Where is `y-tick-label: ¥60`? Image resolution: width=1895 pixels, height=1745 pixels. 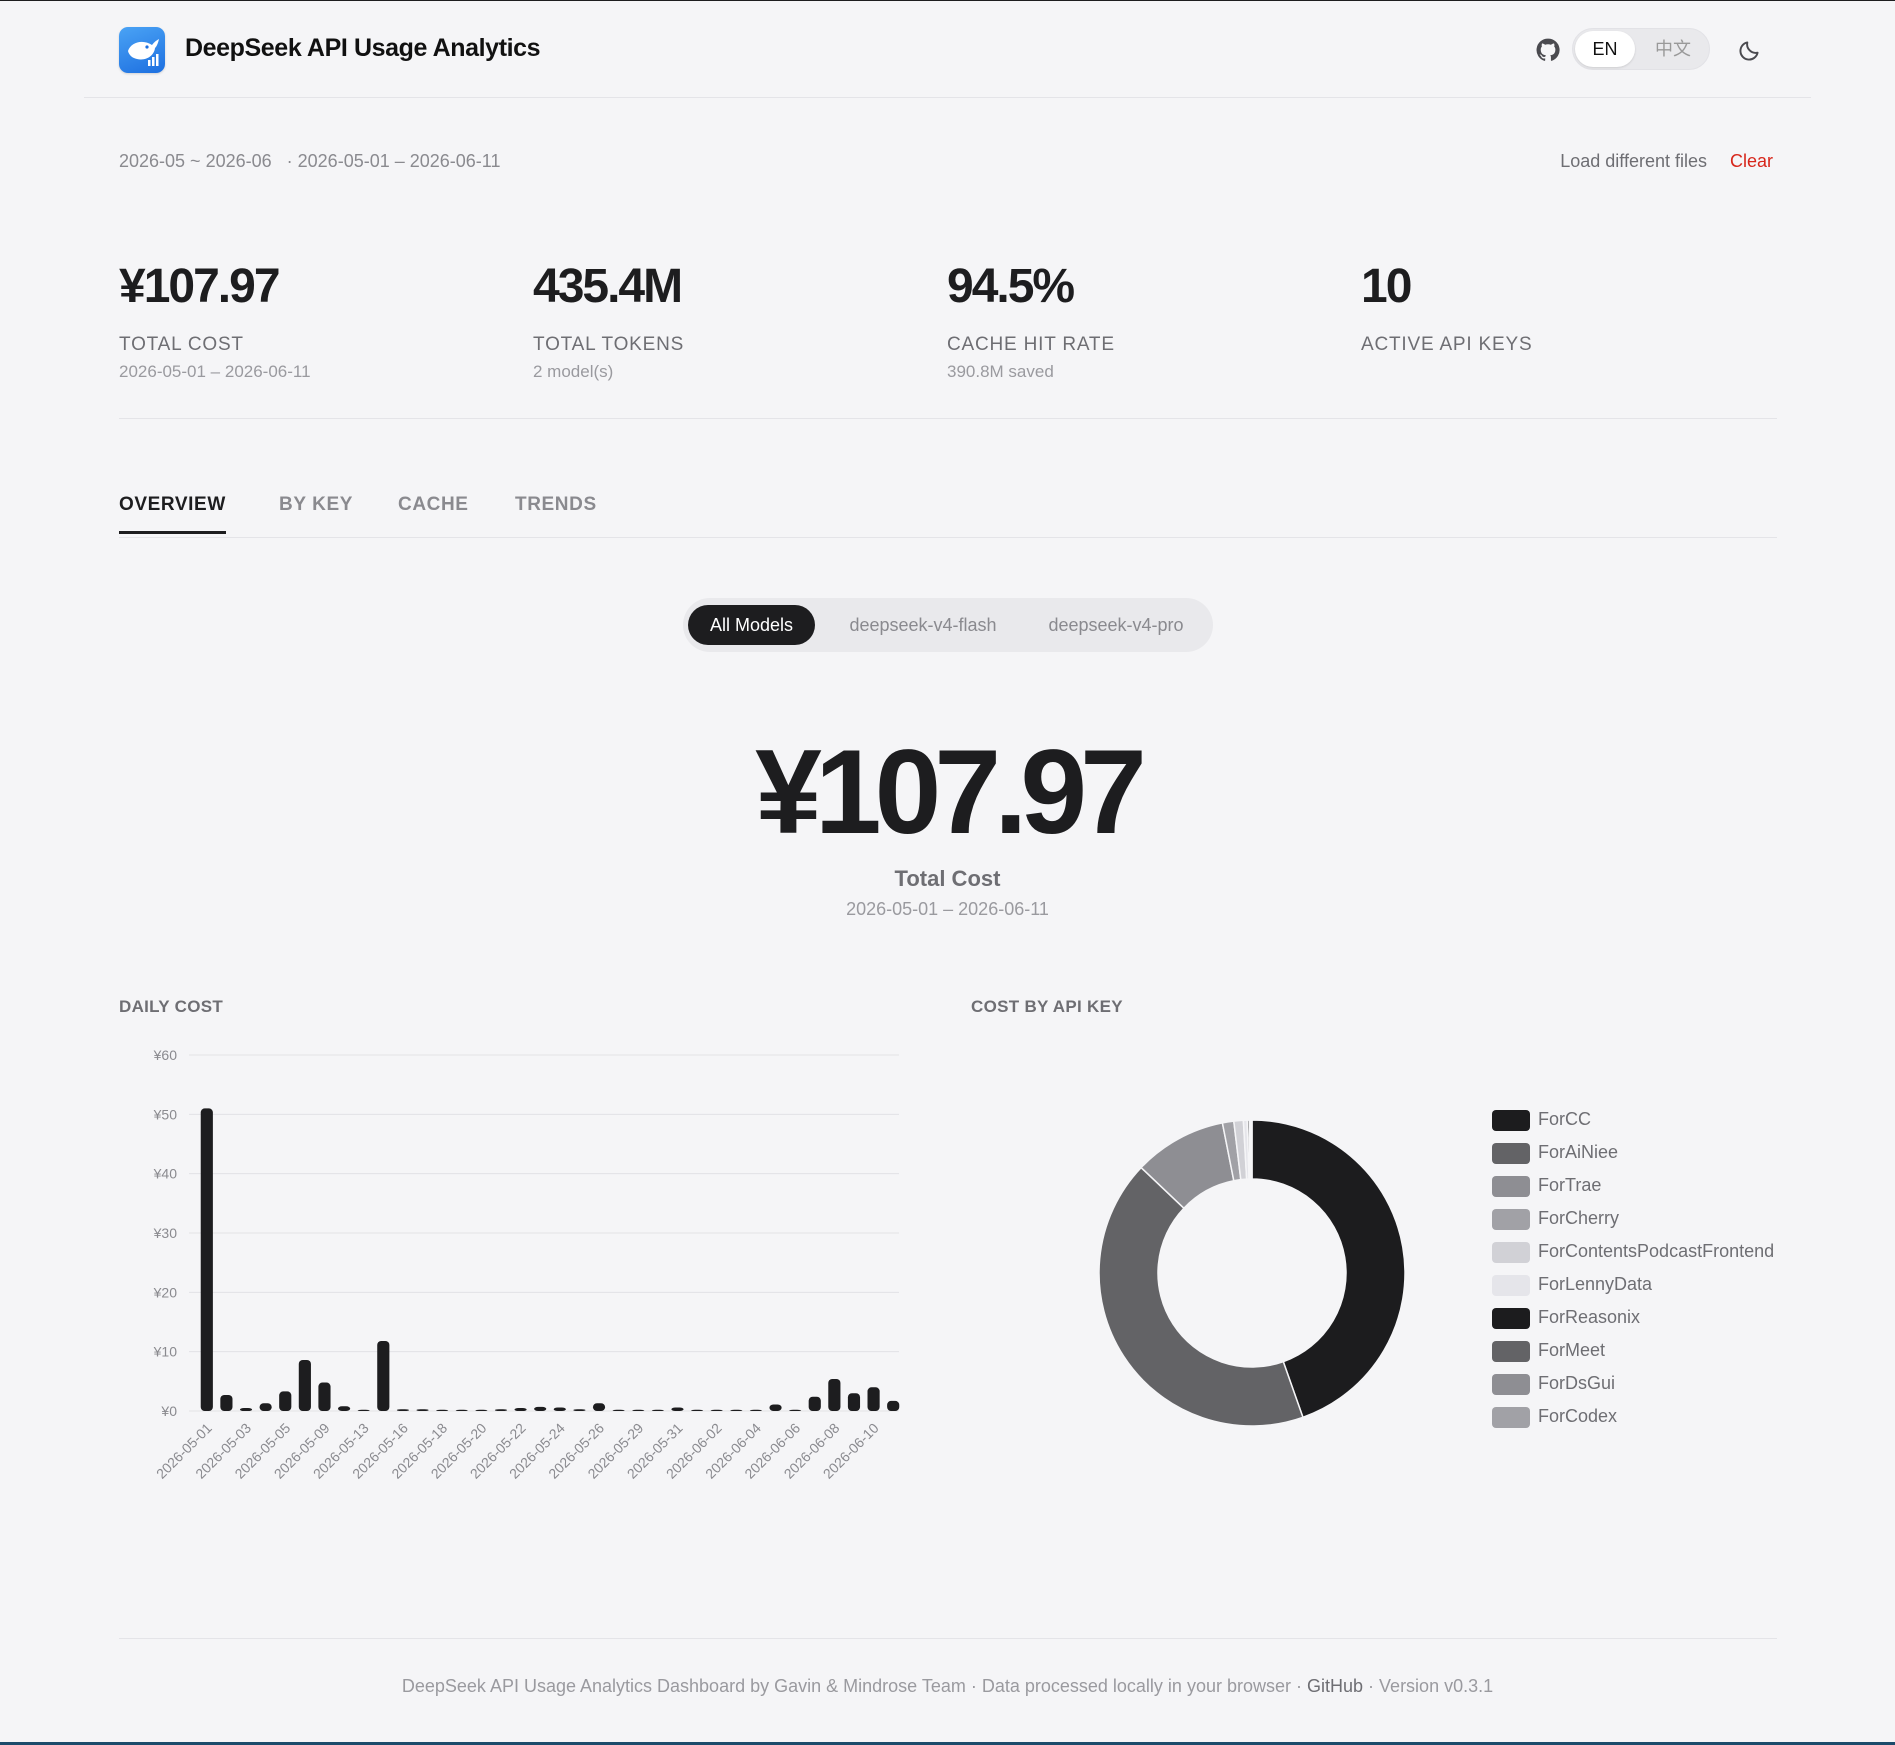
y-tick-label: ¥60 is located at coordinates (165, 1055).